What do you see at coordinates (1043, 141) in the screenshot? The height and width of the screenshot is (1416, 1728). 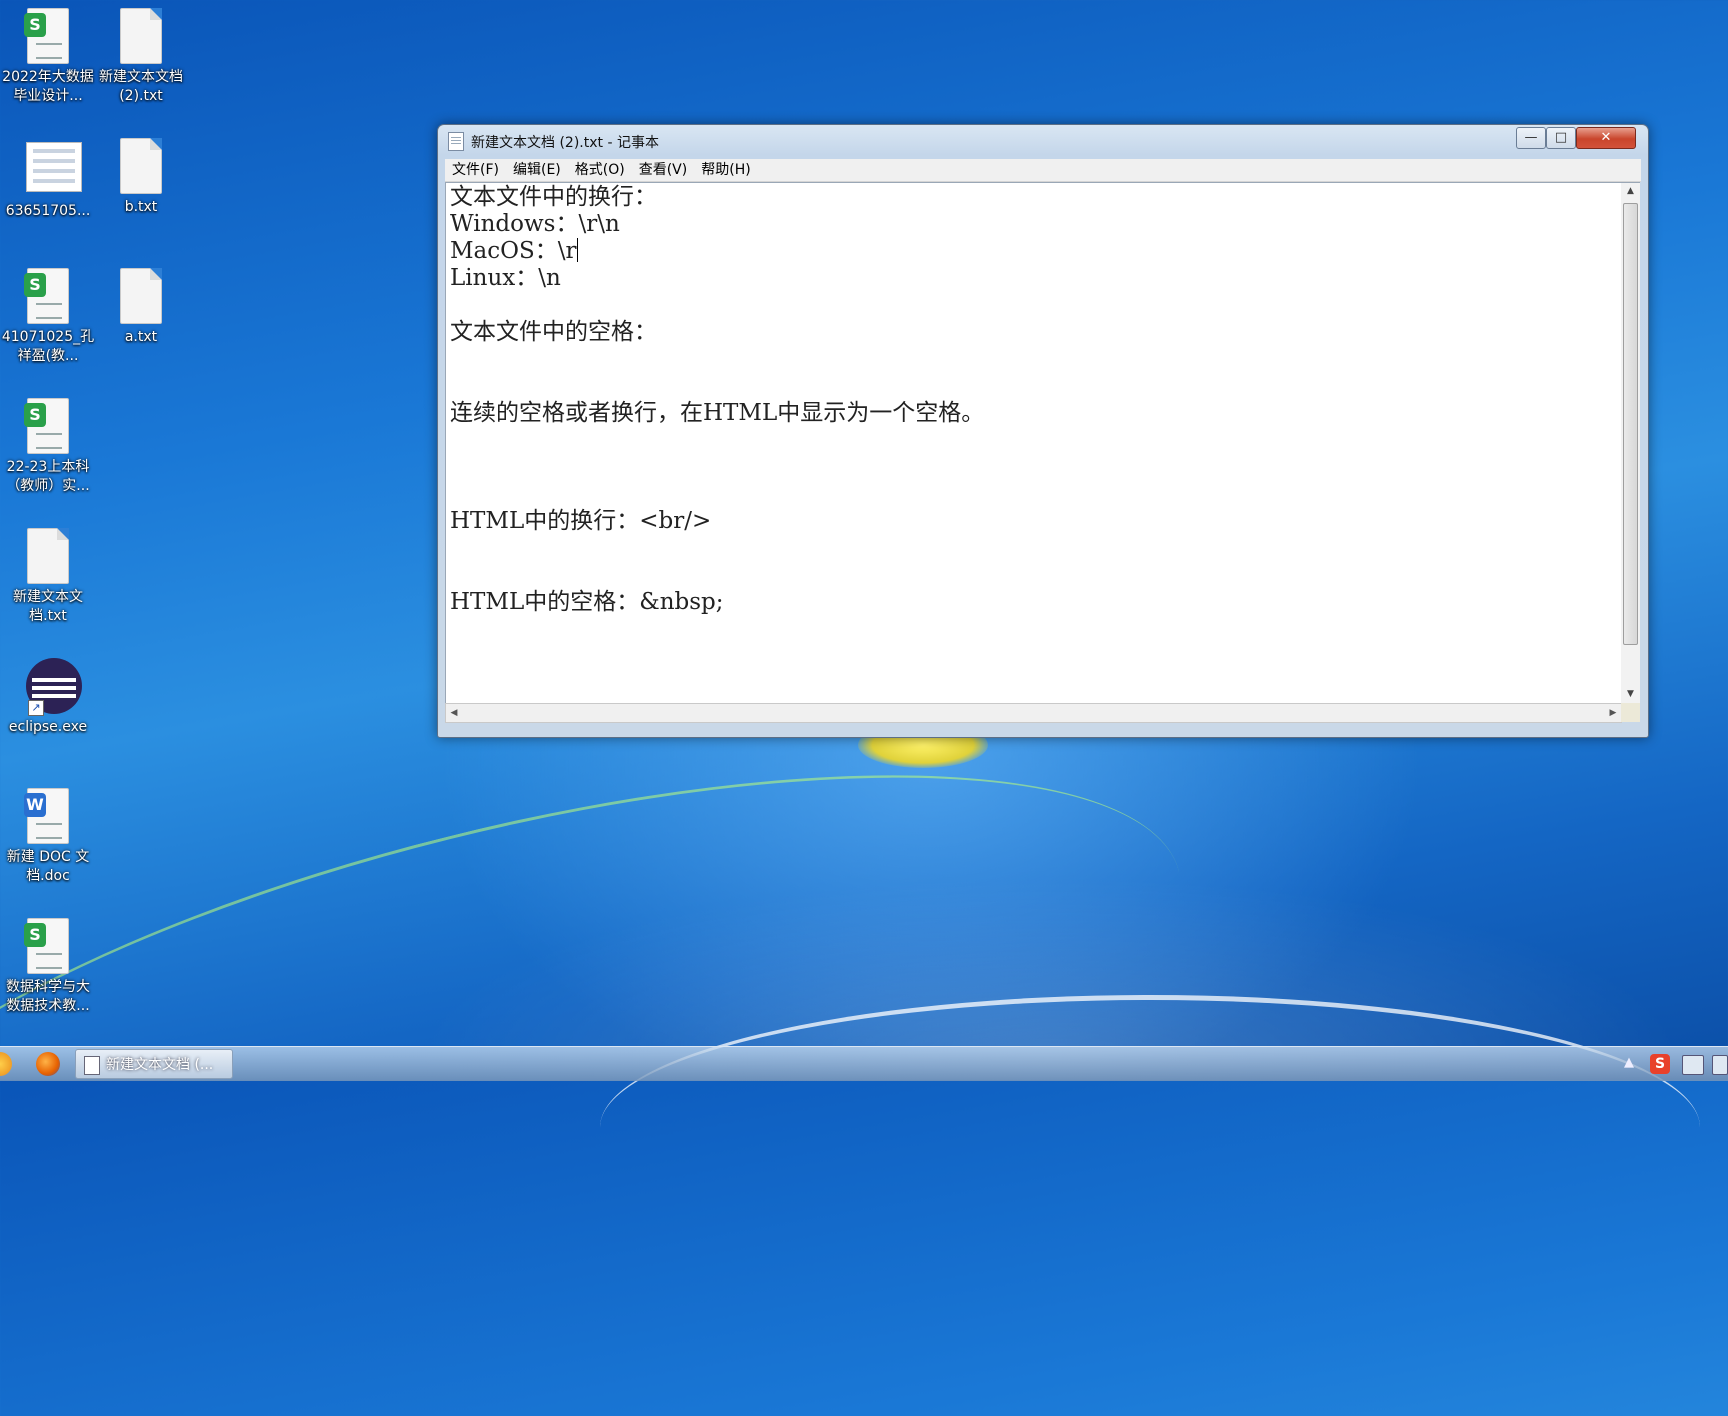 I see `title-bar: 新建文本文档 (2).txt - 记事本 — □ ✕` at bounding box center [1043, 141].